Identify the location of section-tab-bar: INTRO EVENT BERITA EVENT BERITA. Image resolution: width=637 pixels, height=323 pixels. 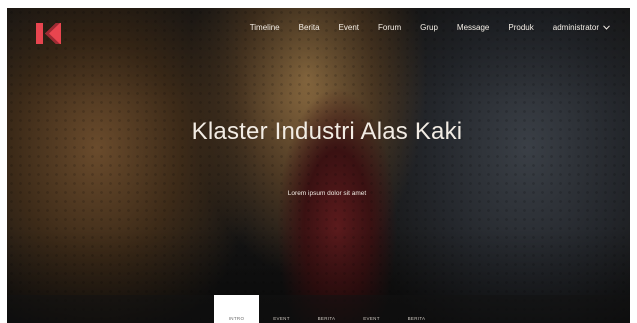
(318, 309).